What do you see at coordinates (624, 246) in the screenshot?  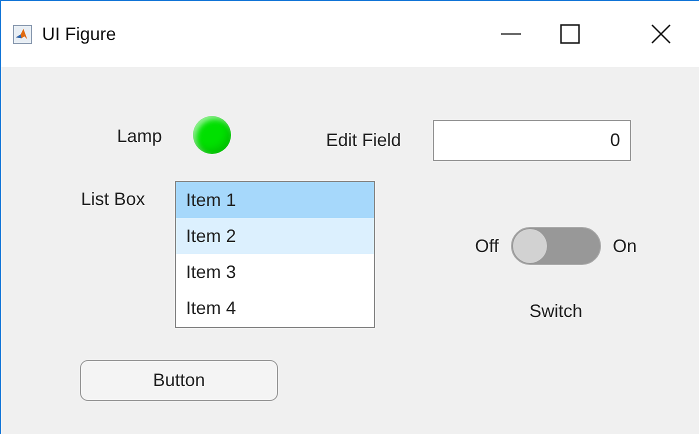 I see `on-label: On` at bounding box center [624, 246].